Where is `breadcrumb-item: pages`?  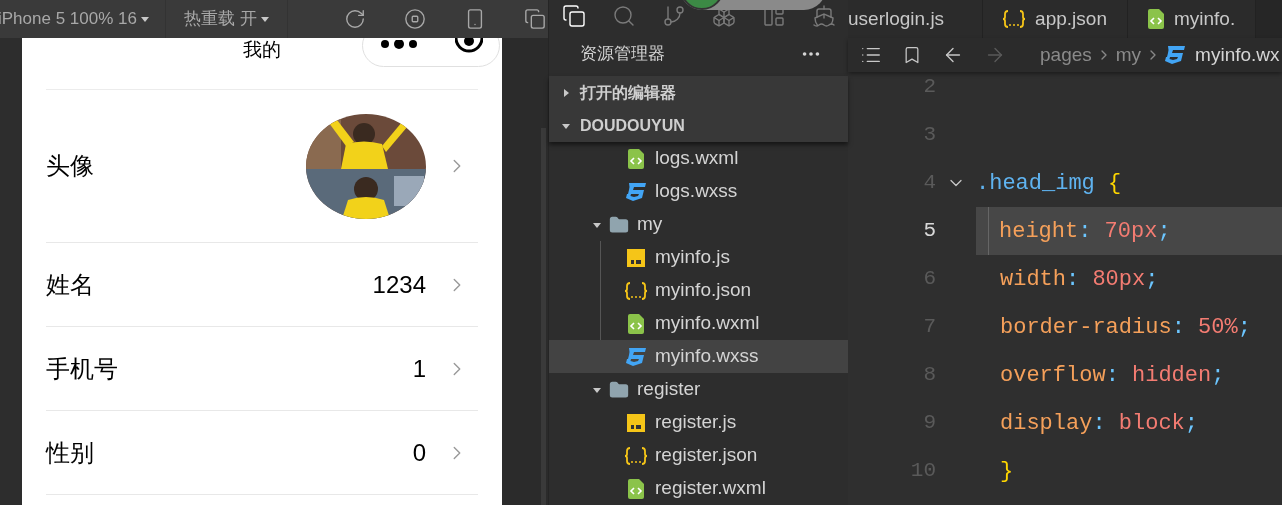 breadcrumb-item: pages is located at coordinates (1066, 55).